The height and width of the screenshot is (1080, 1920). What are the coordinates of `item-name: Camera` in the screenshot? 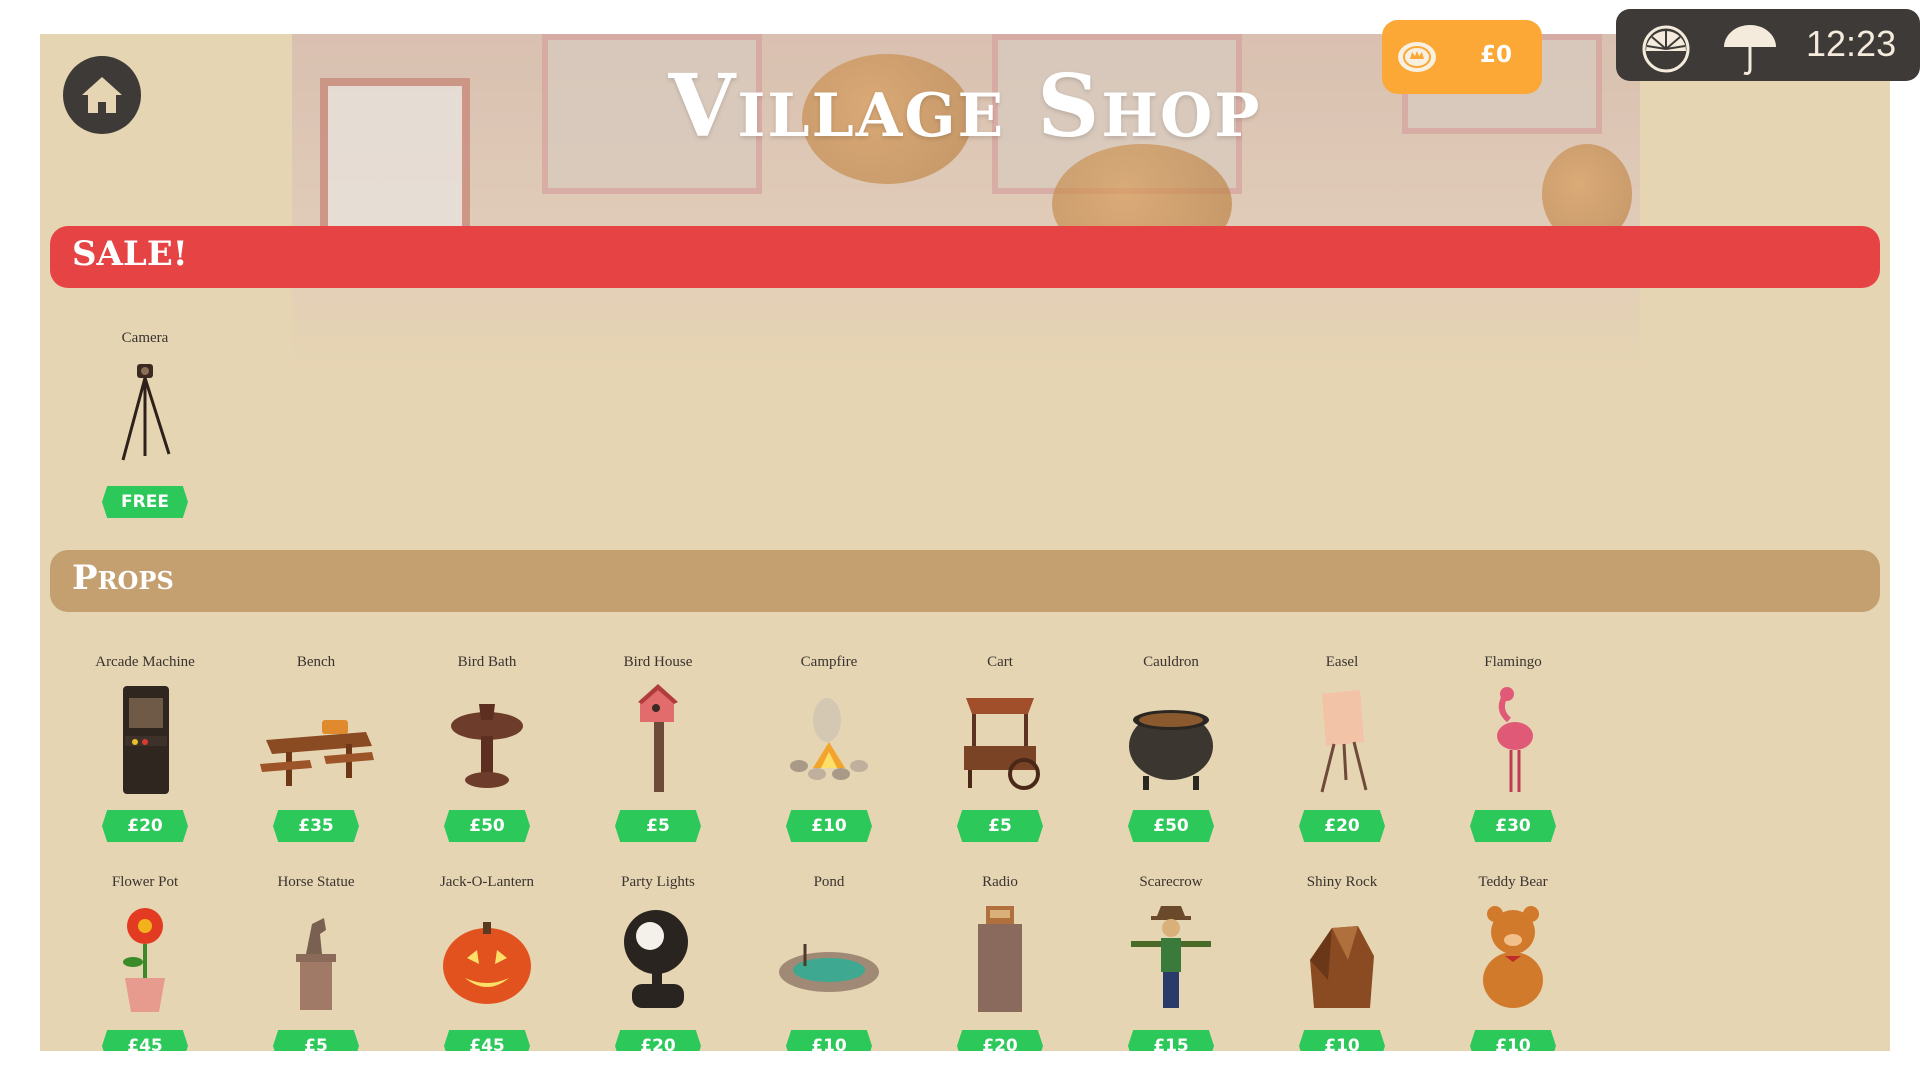 It's located at (145, 338).